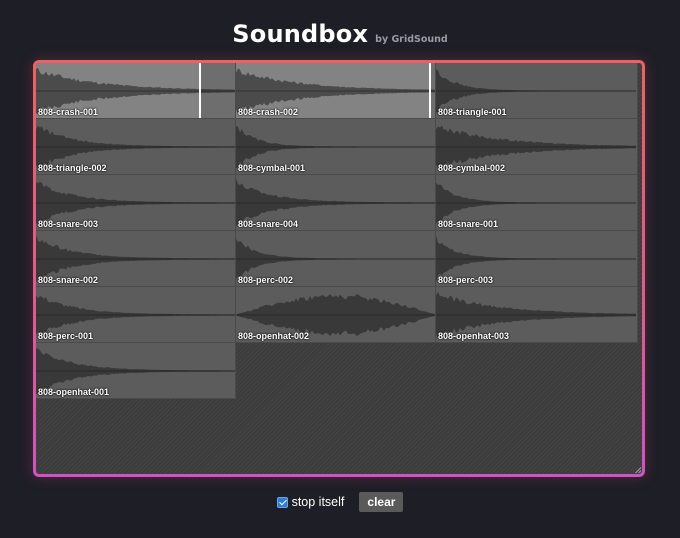 The image size is (680, 538). Describe the element at coordinates (274, 336) in the screenshot. I see `sample-pad-label: 808-openhat-002` at that location.